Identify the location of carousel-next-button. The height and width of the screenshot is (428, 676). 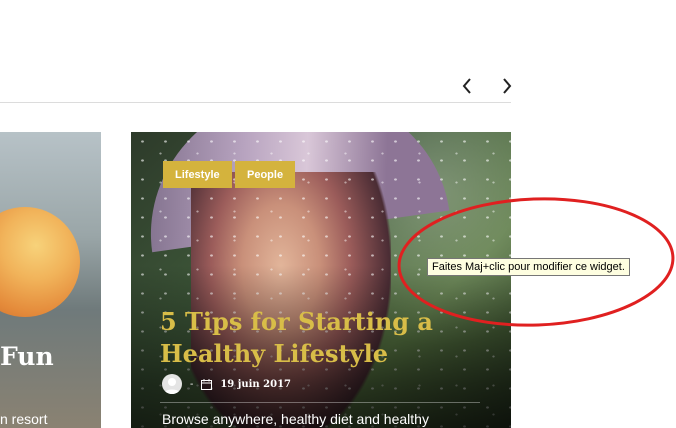
(507, 86).